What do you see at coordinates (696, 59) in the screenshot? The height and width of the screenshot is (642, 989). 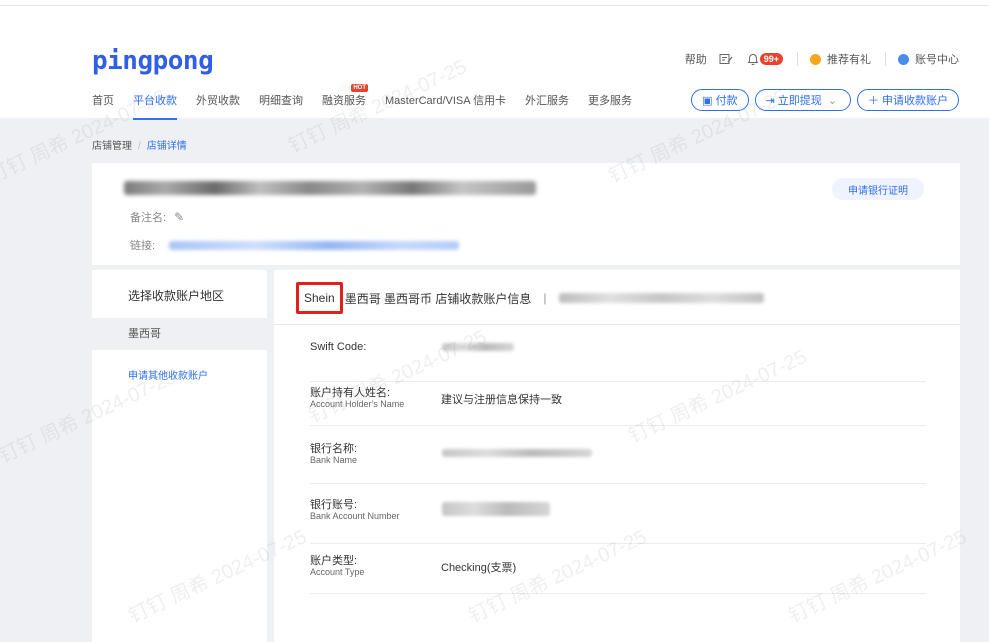 I see `help-link: 帮助` at bounding box center [696, 59].